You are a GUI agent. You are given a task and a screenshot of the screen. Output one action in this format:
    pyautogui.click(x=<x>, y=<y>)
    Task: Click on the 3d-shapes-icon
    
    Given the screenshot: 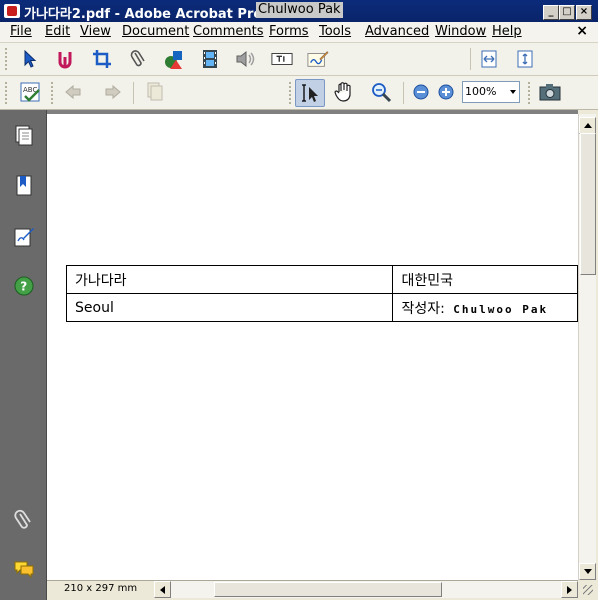 What is the action you would take?
    pyautogui.click(x=174, y=59)
    